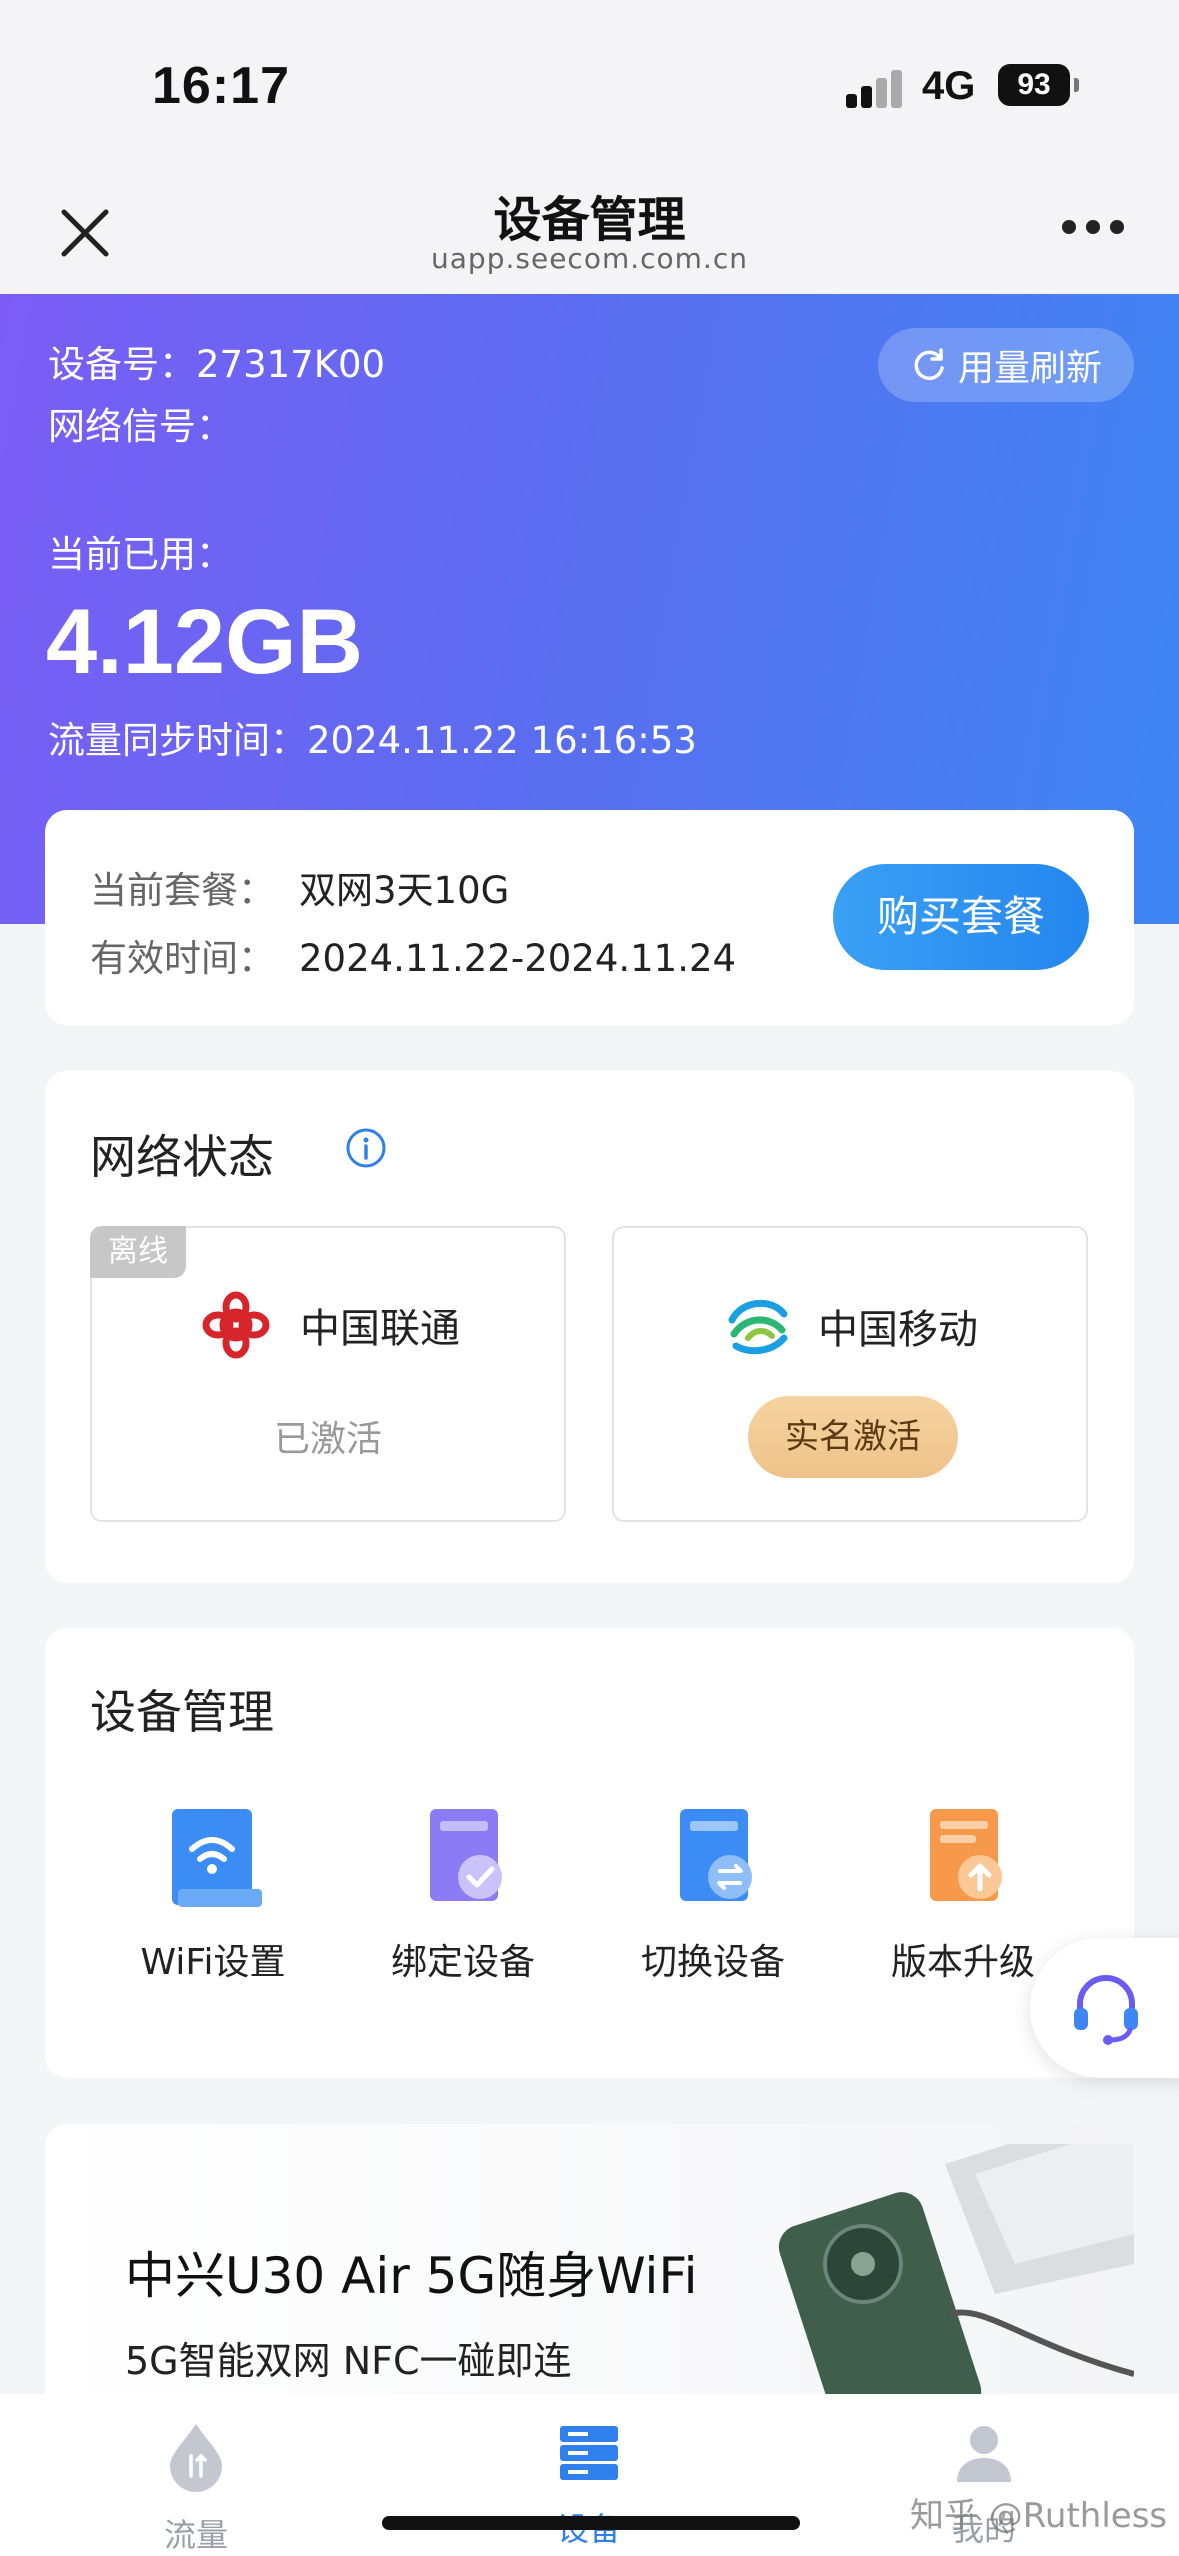 The image size is (1179, 2556). I want to click on offline-badge: 离线, so click(138, 1252).